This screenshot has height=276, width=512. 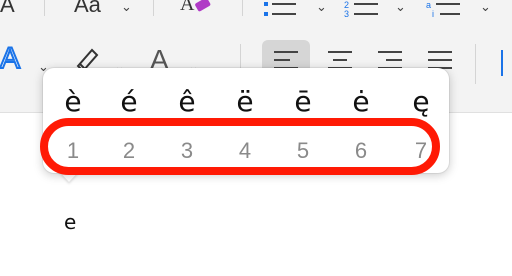 What do you see at coordinates (73, 102) in the screenshot?
I see `accent-option: è` at bounding box center [73, 102].